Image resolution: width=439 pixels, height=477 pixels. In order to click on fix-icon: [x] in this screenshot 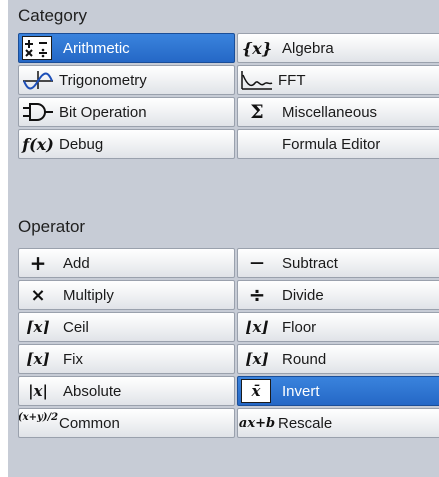, I will do `click(38, 359)`.